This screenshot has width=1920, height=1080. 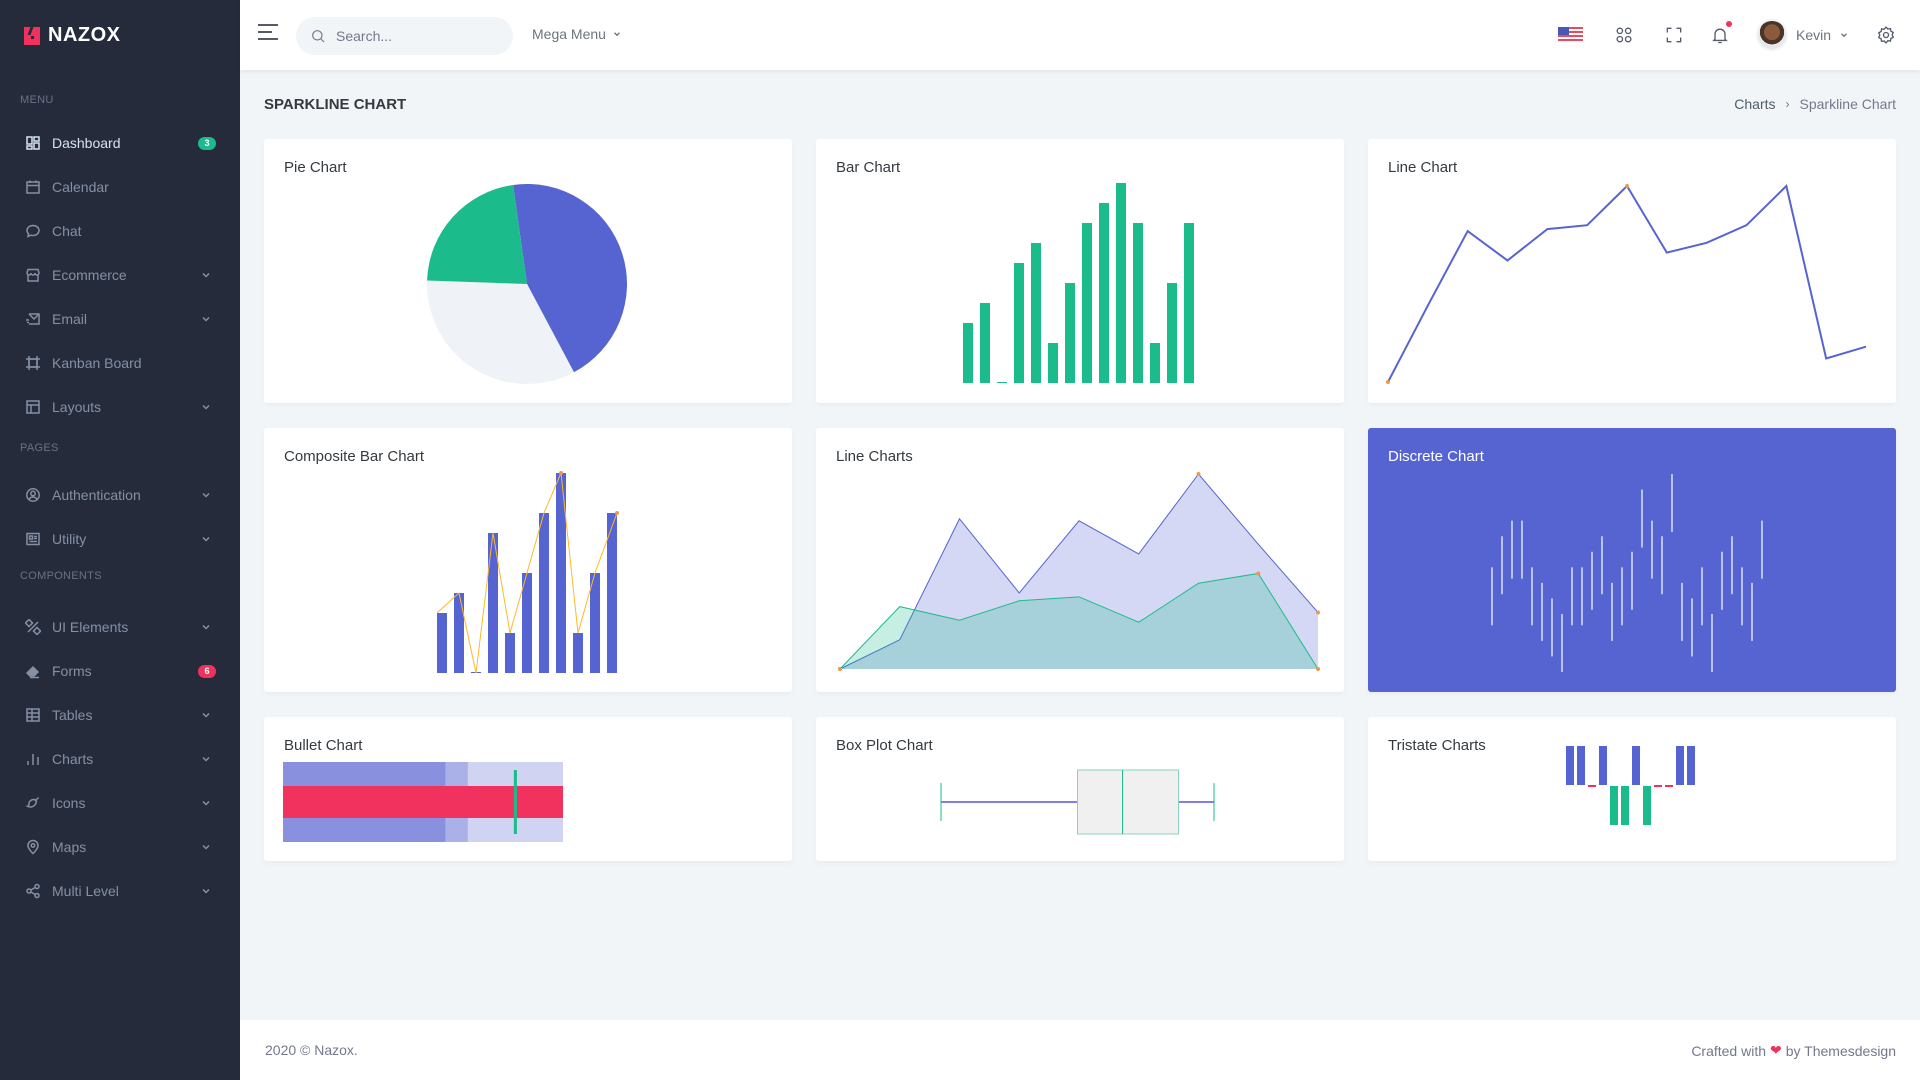 I want to click on menu-toggle-button, so click(x=268, y=35).